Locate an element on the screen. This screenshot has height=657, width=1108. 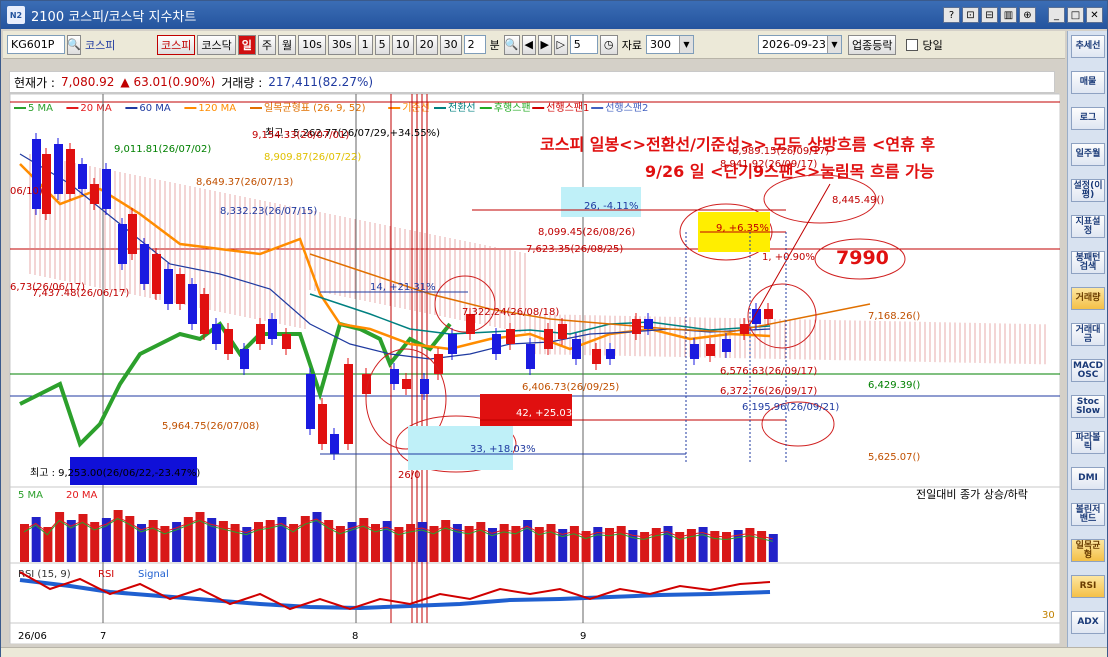
chevron-down-icon: ▼ is located at coordinates (833, 44).